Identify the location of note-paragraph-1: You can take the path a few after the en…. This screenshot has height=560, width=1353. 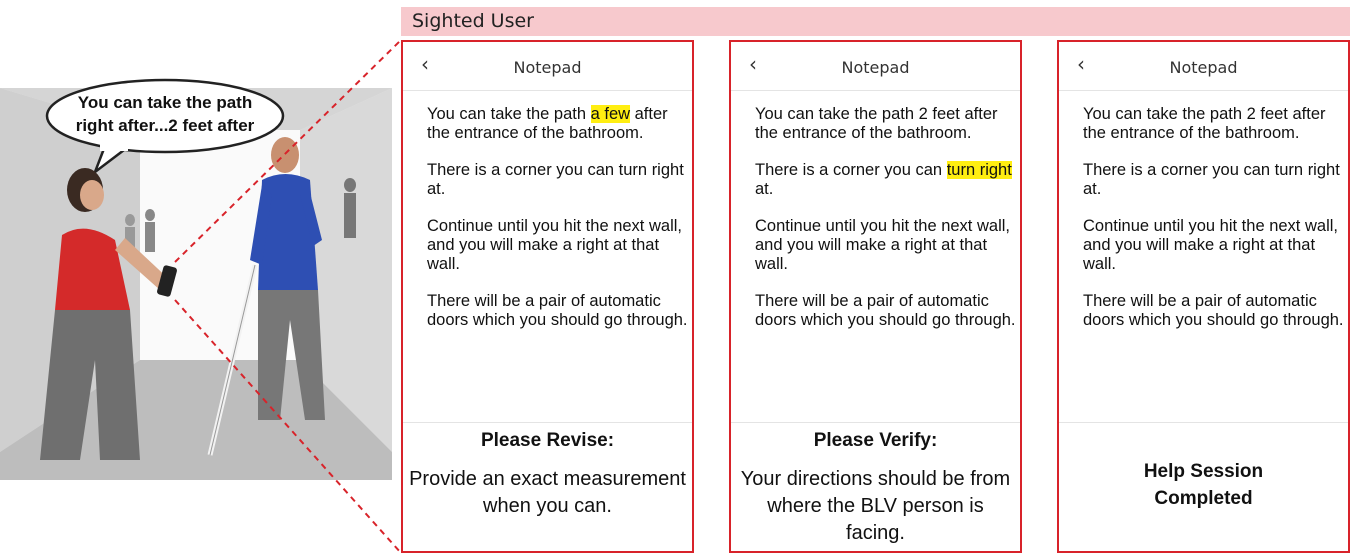
(547, 123).